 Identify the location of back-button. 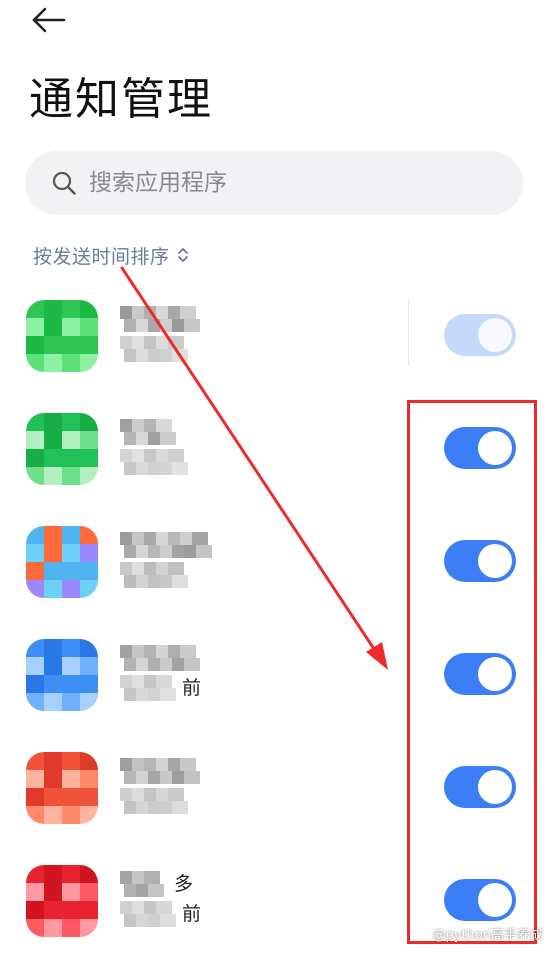
(48, 22).